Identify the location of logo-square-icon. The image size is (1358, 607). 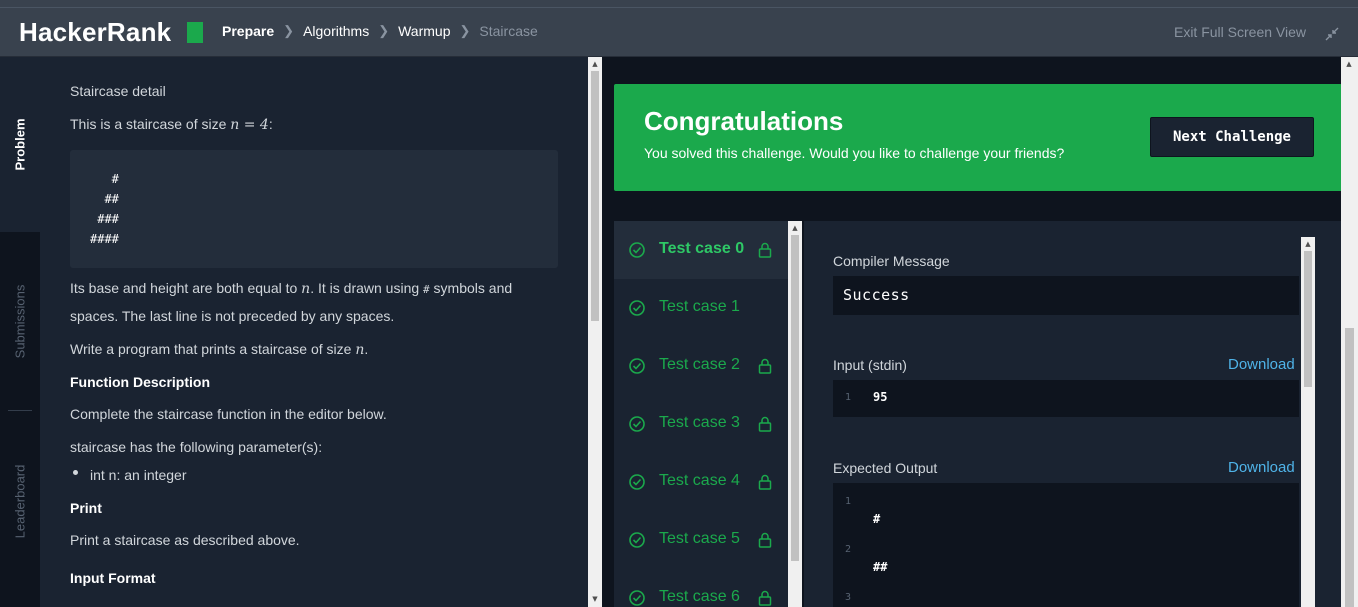
(195, 32).